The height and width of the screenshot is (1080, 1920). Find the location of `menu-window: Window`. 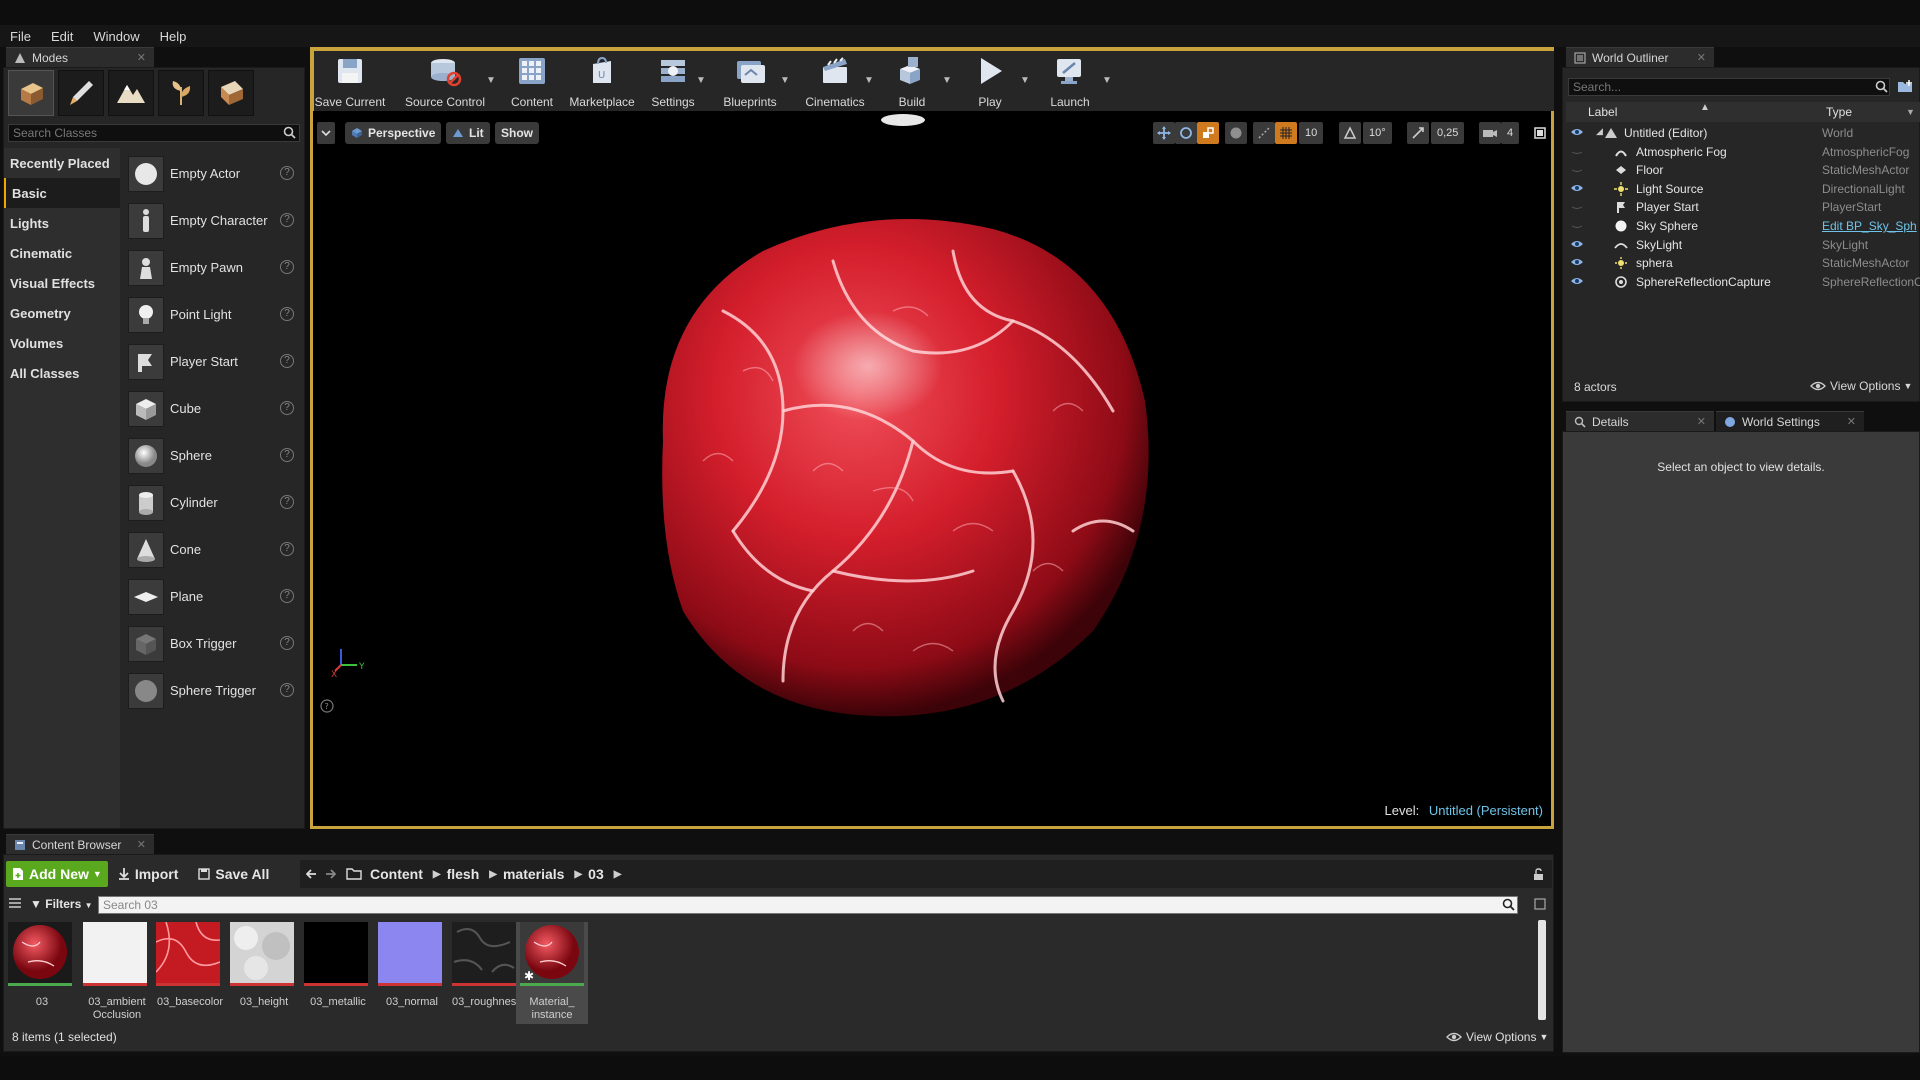

menu-window: Window is located at coordinates (116, 36).